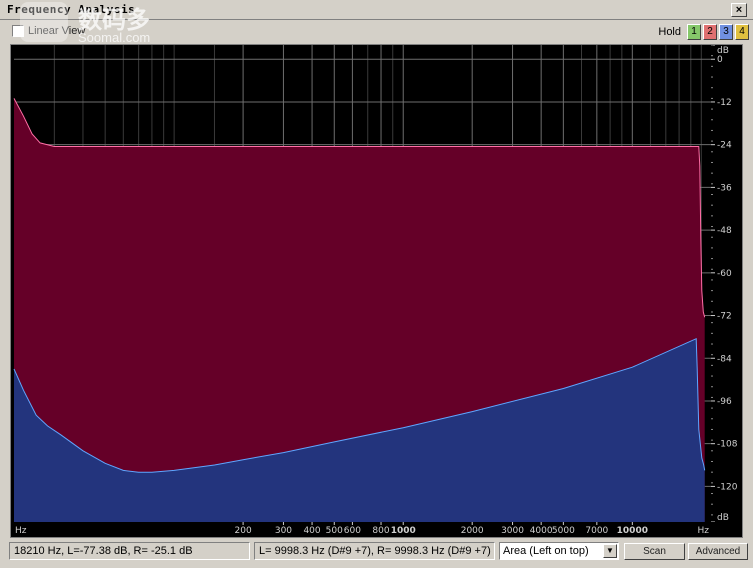 The image size is (753, 568). I want to click on watermark-en: Soomal.com, so click(114, 37).